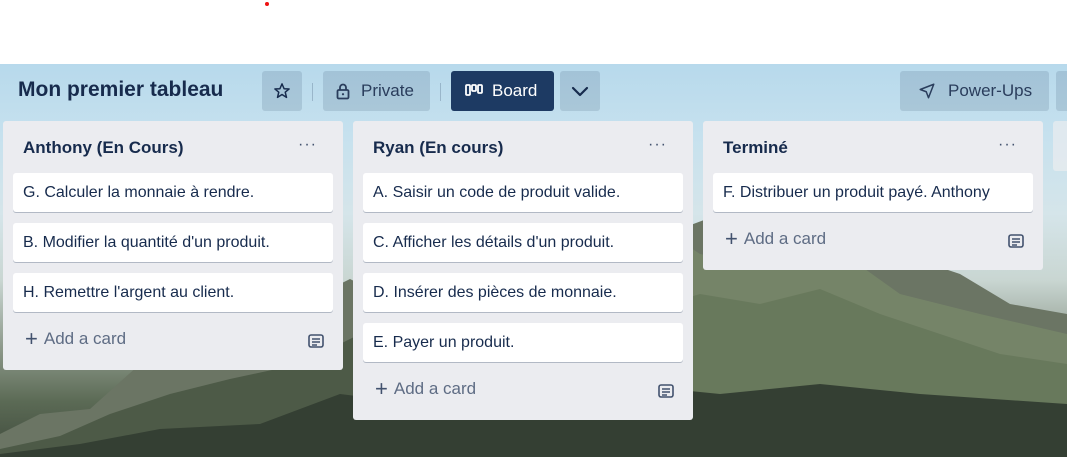 This screenshot has width=1067, height=457. I want to click on card: F. Distribuer un produit payé. Anthony, so click(873, 192).